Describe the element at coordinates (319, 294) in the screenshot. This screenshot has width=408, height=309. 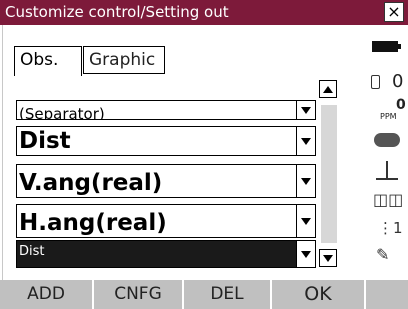
I see `ok-button: OK` at that location.